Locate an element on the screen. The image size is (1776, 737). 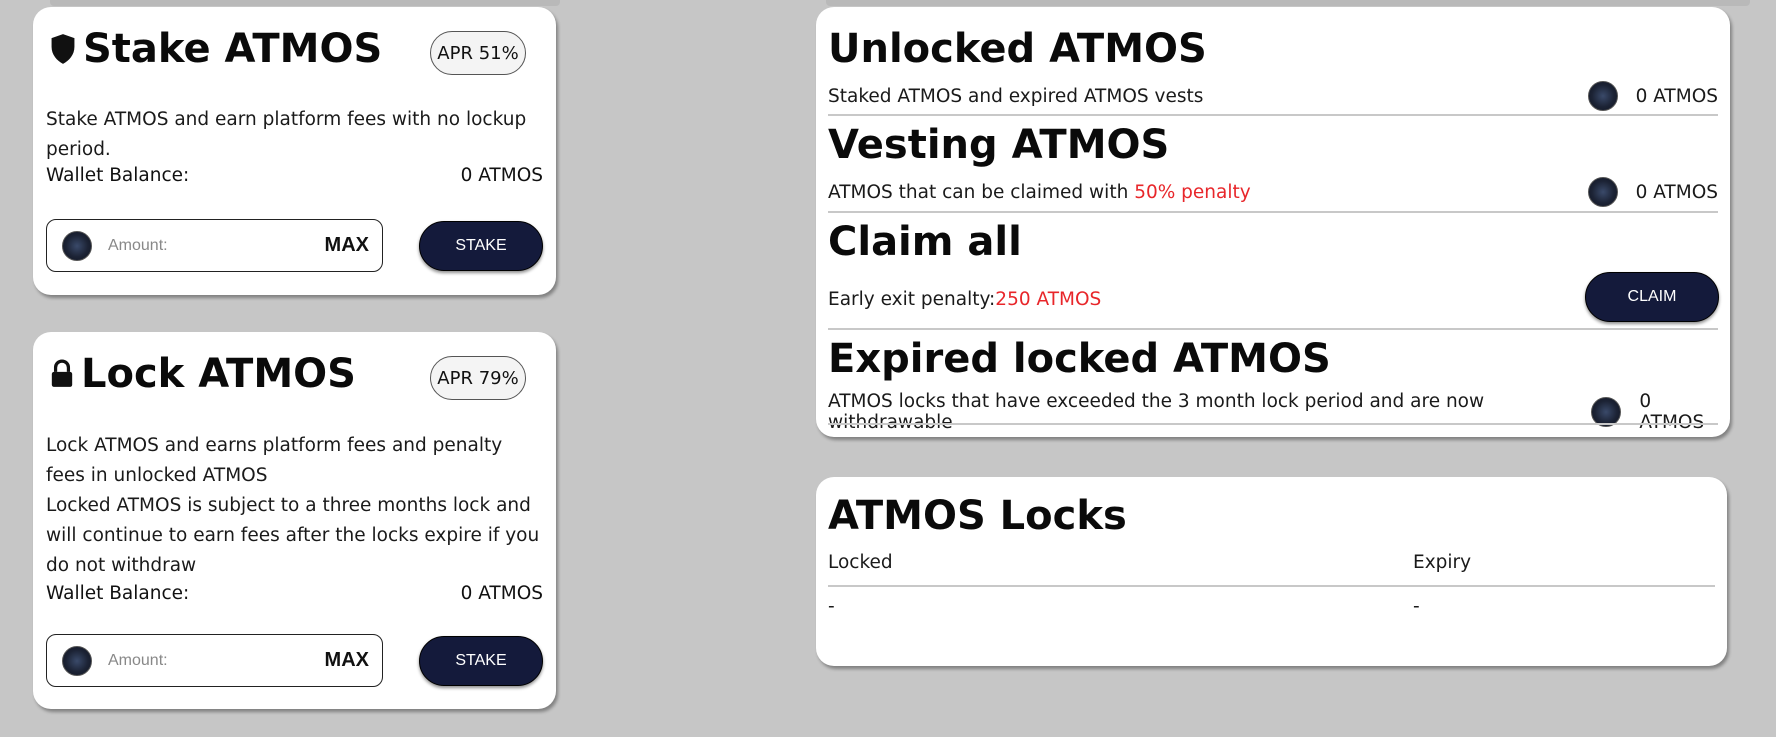
stake-wallet-label: Wallet Balance: is located at coordinates (118, 175).